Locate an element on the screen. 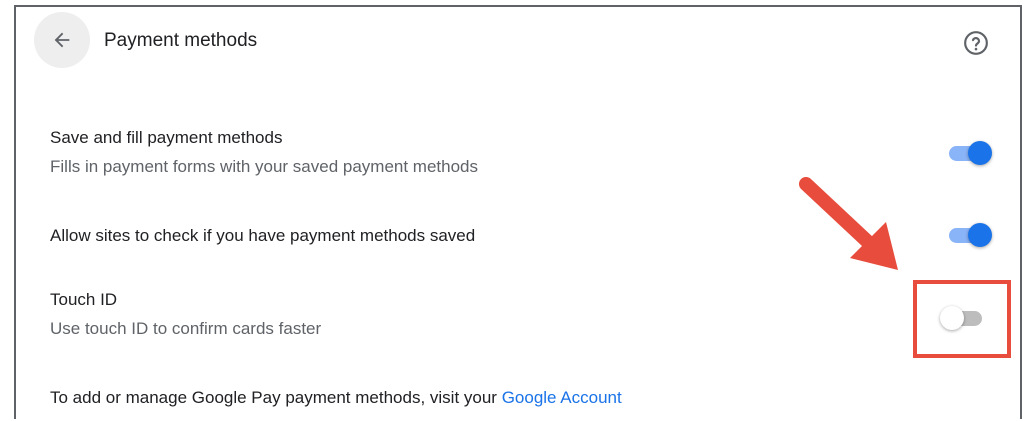  annotation-arrow-icon is located at coordinates (848, 223).